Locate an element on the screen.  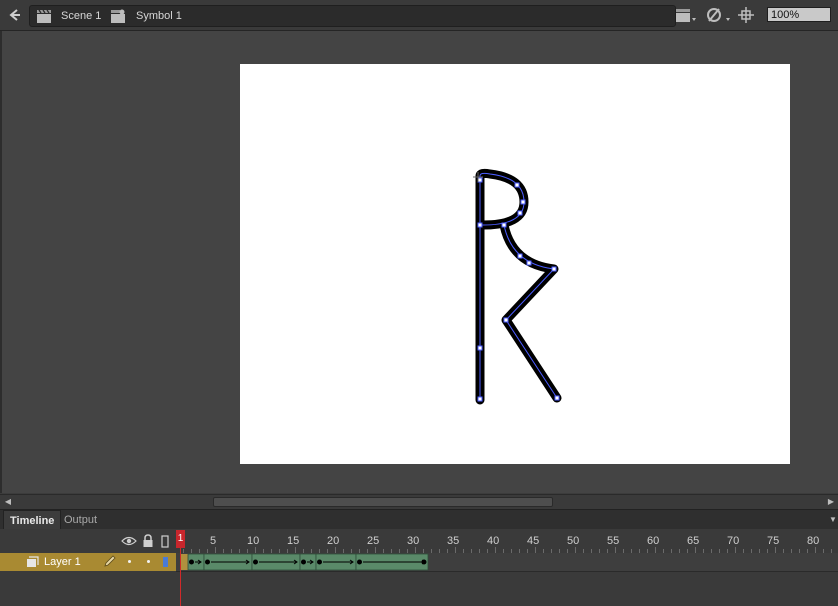
frame-number: 20 is located at coordinates (333, 541).